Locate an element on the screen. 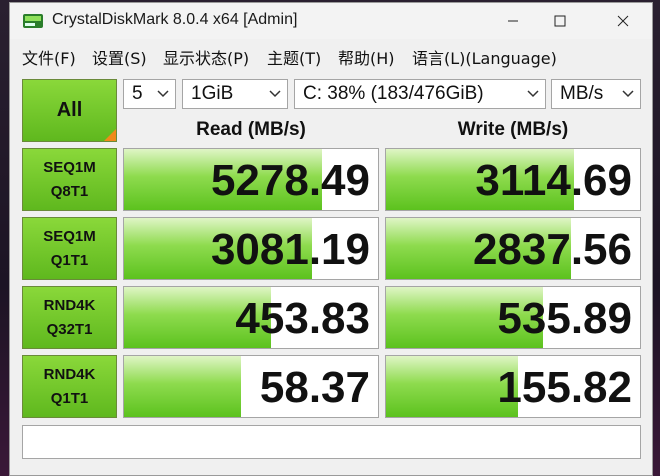 The image size is (660, 476). read-result-value: 3081.19 is located at coordinates (290, 249).